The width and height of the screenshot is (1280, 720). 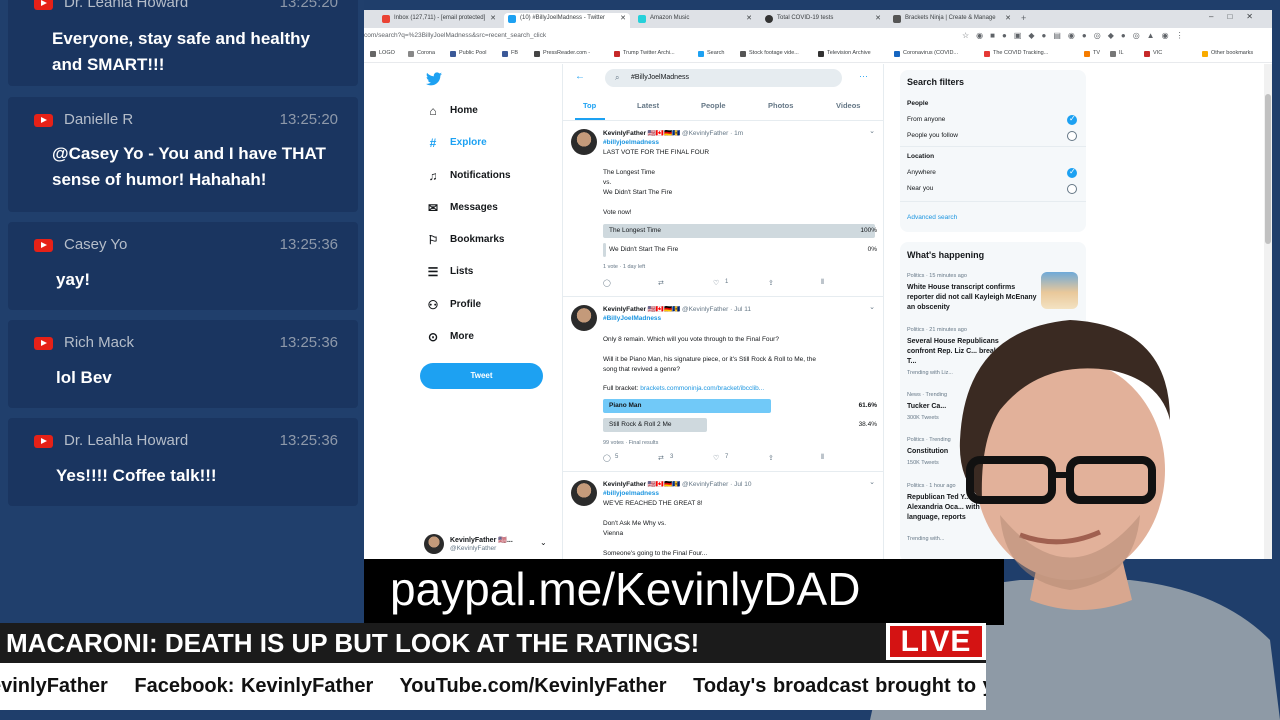 What do you see at coordinates (567, 20) in the screenshot?
I see `browser-tab-active: (10) #BillyJoelMadness - Twitter ✕` at bounding box center [567, 20].